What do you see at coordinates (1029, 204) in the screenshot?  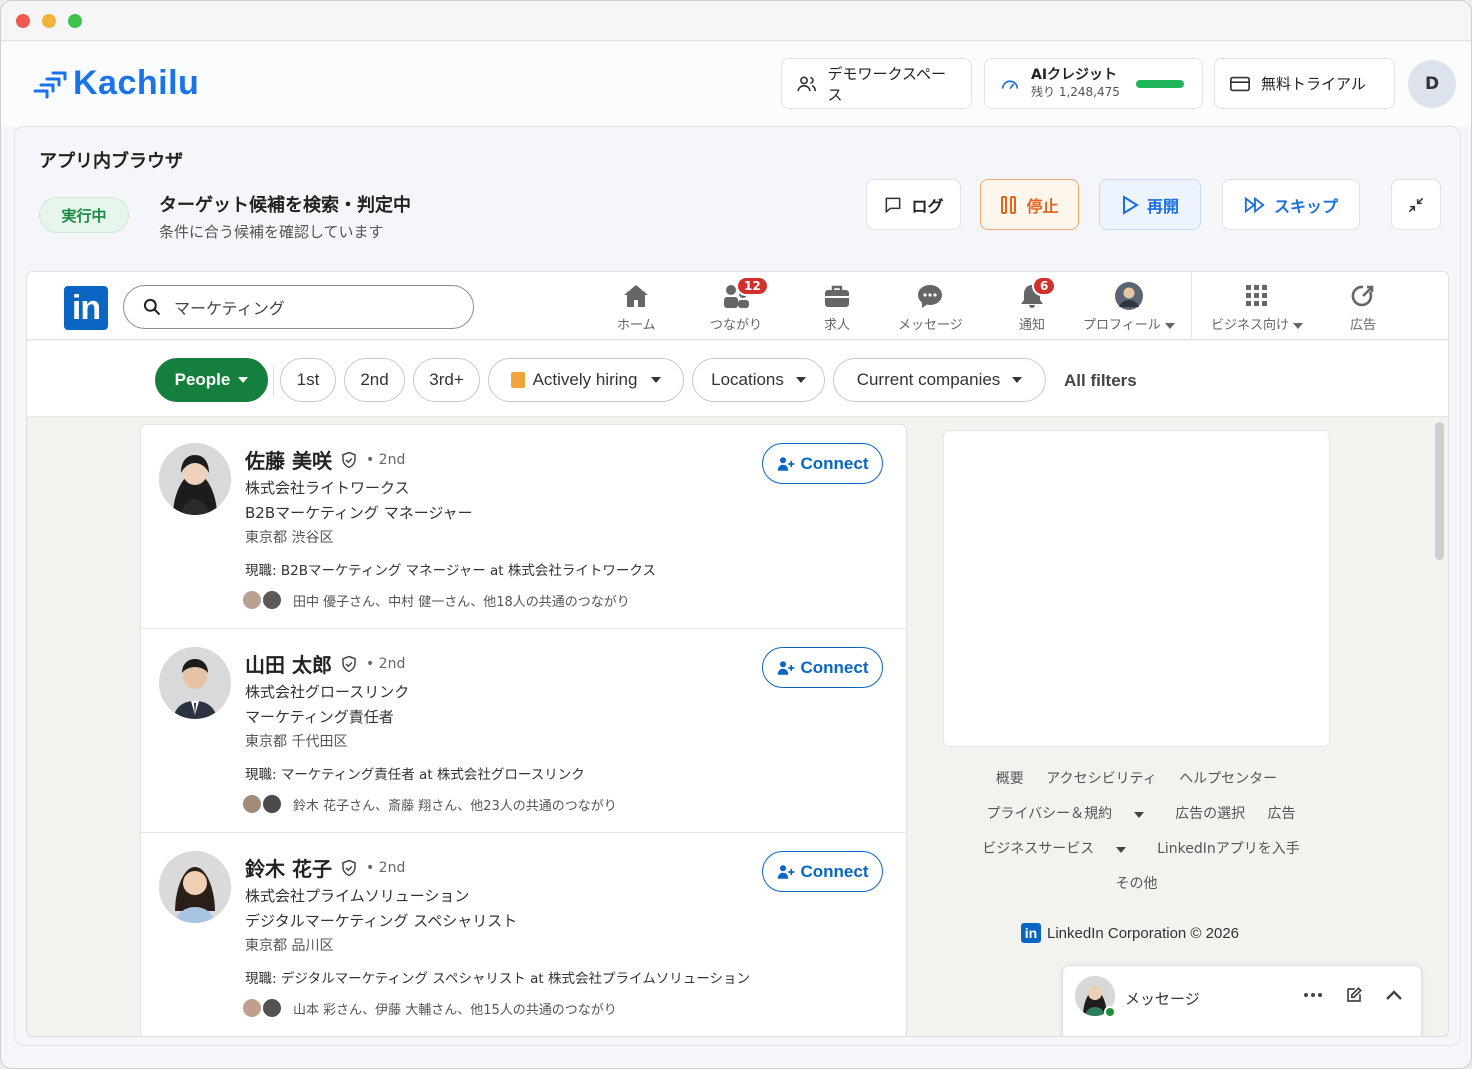 I see `stop-button: 停止` at bounding box center [1029, 204].